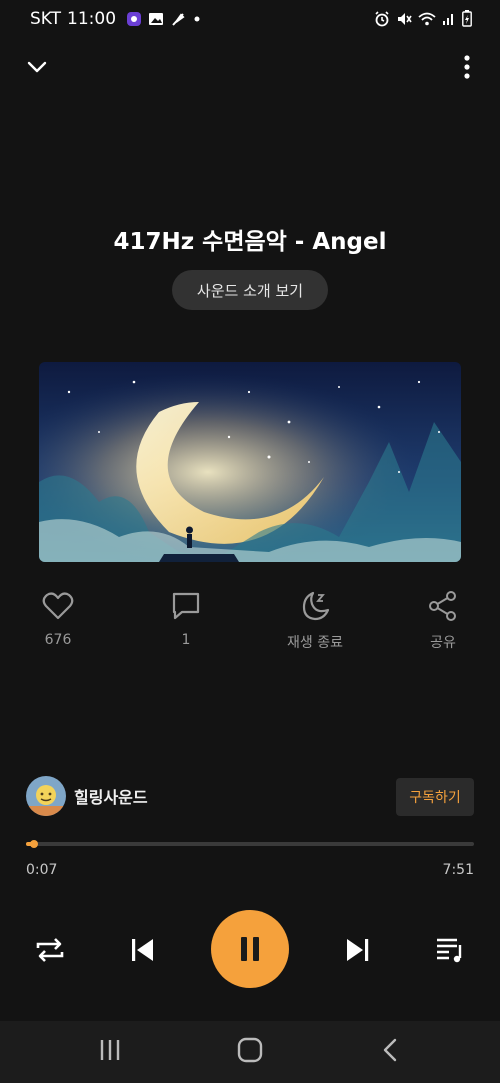 The image size is (500, 1083). I want to click on signal-icon, so click(448, 19).